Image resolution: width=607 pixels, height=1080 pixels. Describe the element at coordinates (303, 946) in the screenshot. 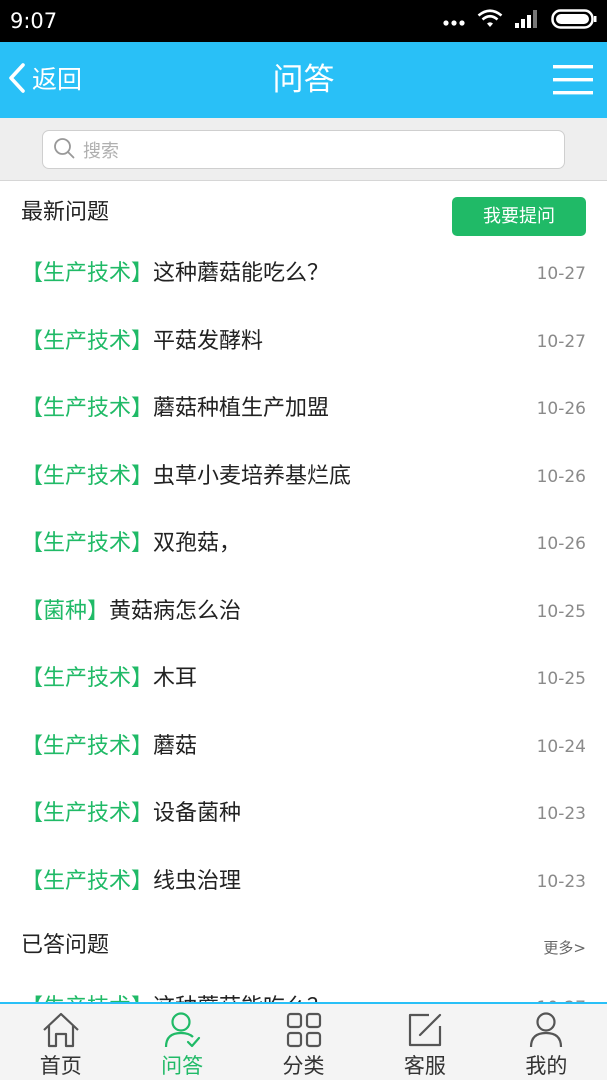

I see `answered-questions-header: 已答问题 更多>` at that location.